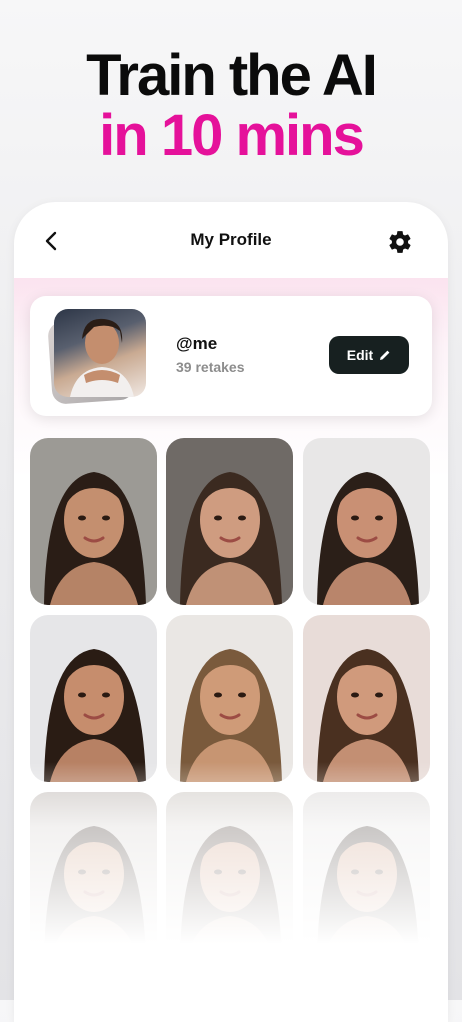 The height and width of the screenshot is (1022, 462). I want to click on pencil-icon, so click(385, 355).